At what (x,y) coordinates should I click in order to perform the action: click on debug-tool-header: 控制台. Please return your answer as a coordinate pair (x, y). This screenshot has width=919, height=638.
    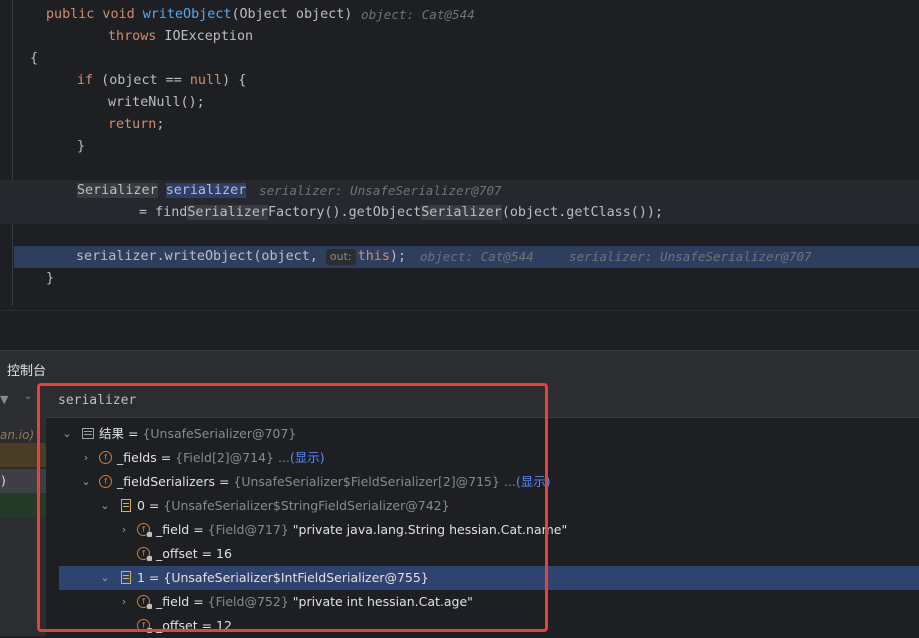
    Looking at the image, I should click on (459, 367).